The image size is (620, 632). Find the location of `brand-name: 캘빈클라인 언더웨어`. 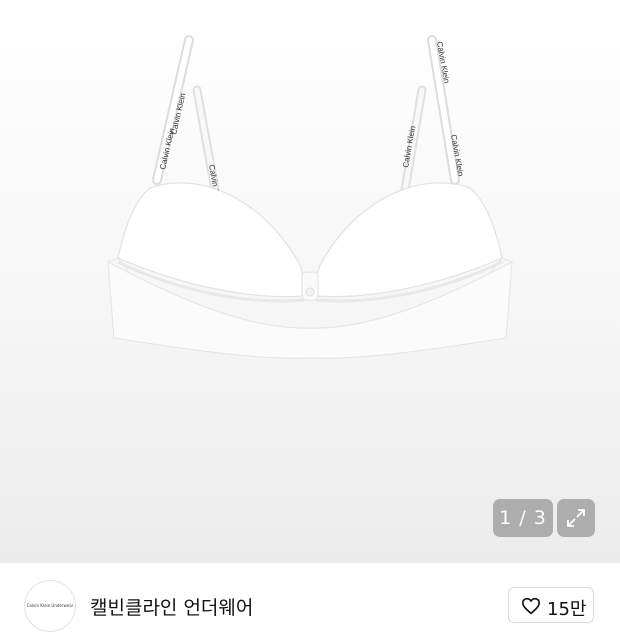

brand-name: 캘빈클라인 언더웨어 is located at coordinates (171, 606).